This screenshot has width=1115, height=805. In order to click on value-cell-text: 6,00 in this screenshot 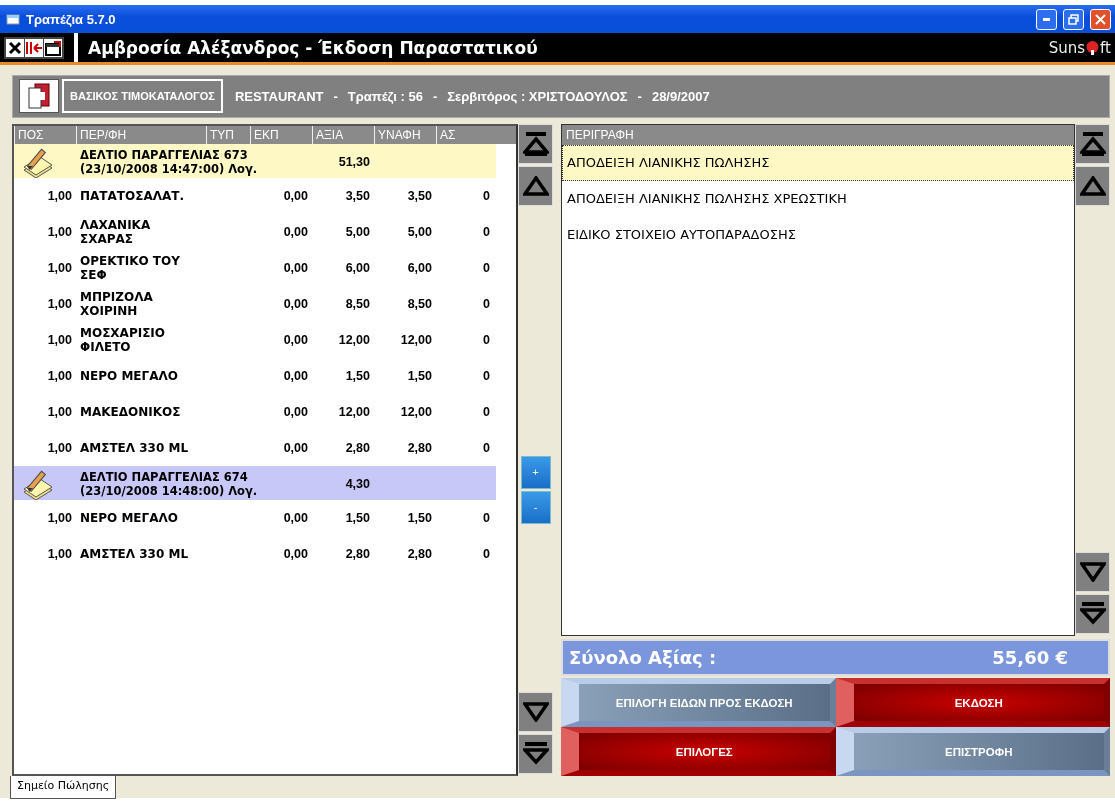, I will do `click(357, 267)`.